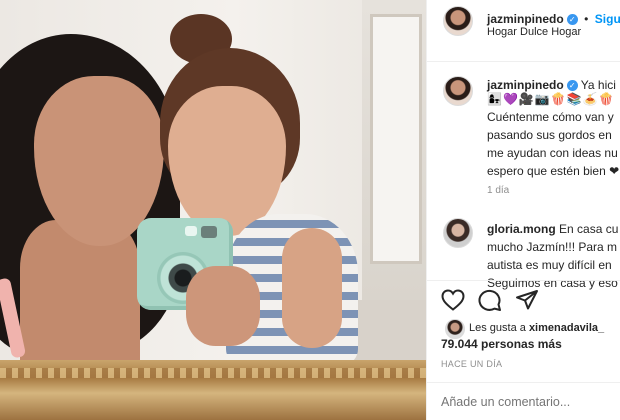  I want to click on post-header: jazminpinedo✓ • Siguie Hogar Dulce Hogar, so click(523, 31).